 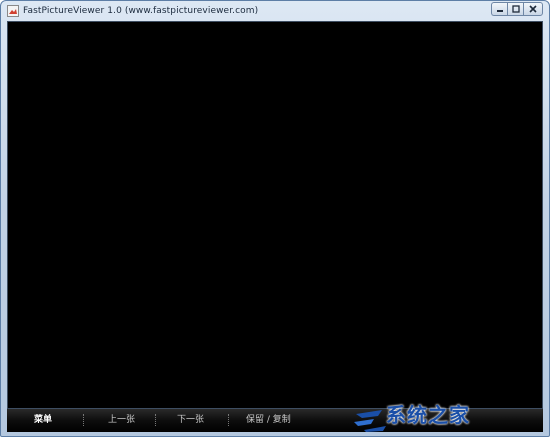 I want to click on watermark: 系统之家, so click(x=447, y=417).